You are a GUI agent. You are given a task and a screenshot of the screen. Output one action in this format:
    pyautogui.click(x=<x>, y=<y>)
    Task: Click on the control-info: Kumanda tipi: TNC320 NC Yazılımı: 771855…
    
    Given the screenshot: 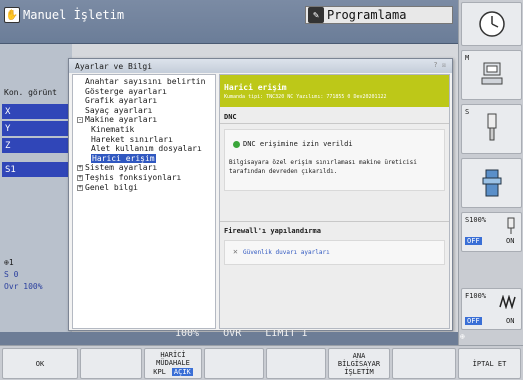 What is the action you would take?
    pyautogui.click(x=305, y=97)
    